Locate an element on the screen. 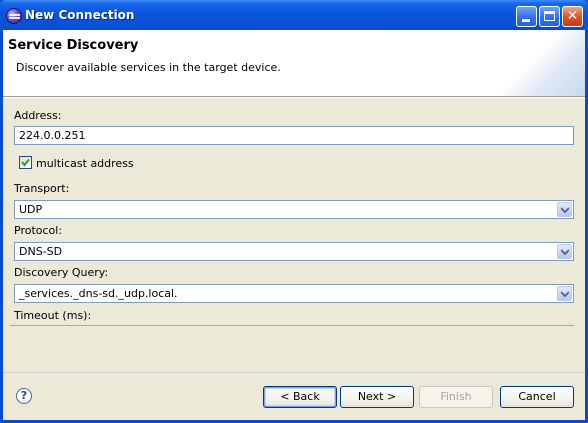 This screenshot has width=588, height=423. header-banner-graphic is located at coordinates (544, 63).